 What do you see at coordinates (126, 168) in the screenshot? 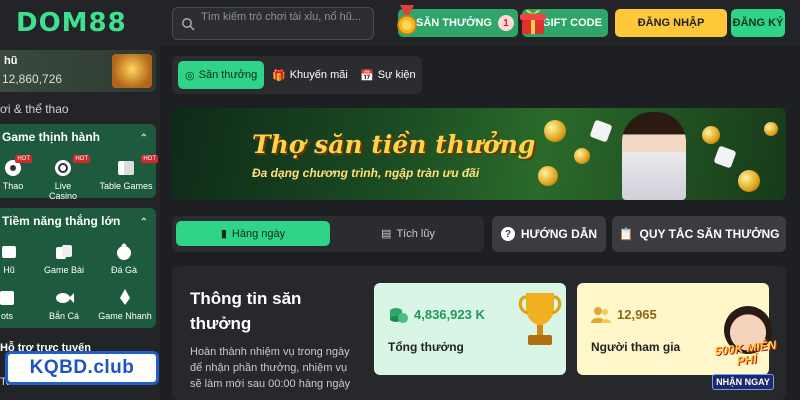
I see `cards-icon` at bounding box center [126, 168].